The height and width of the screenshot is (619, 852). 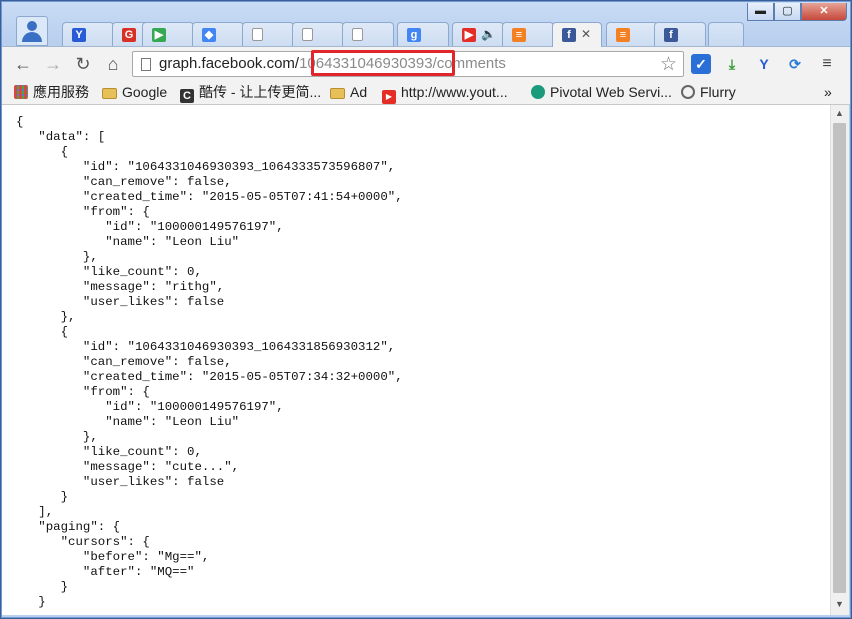 What do you see at coordinates (701, 64) in the screenshot?
I see `check-extension-icon: ✓` at bounding box center [701, 64].